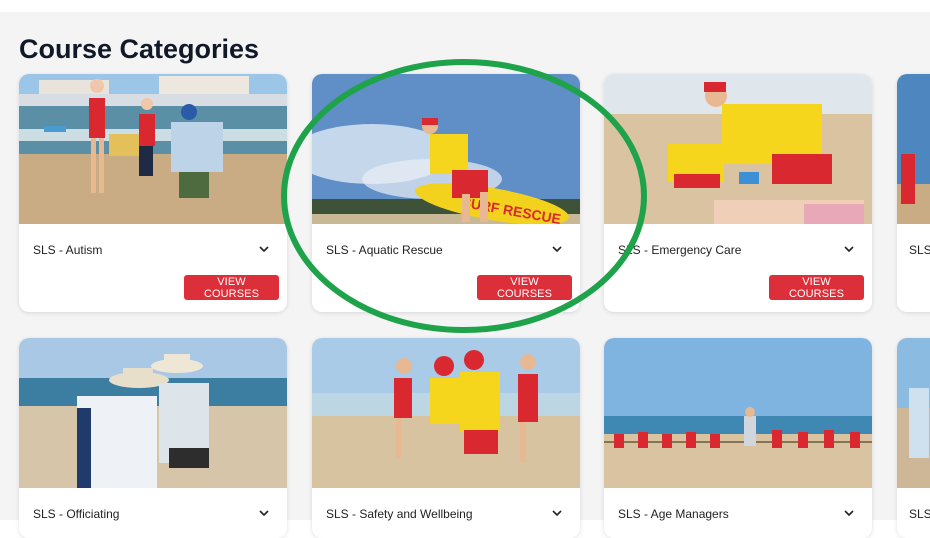 The height and width of the screenshot is (538, 930). What do you see at coordinates (446, 149) in the screenshot?
I see `card-image: SURF RESCUE` at bounding box center [446, 149].